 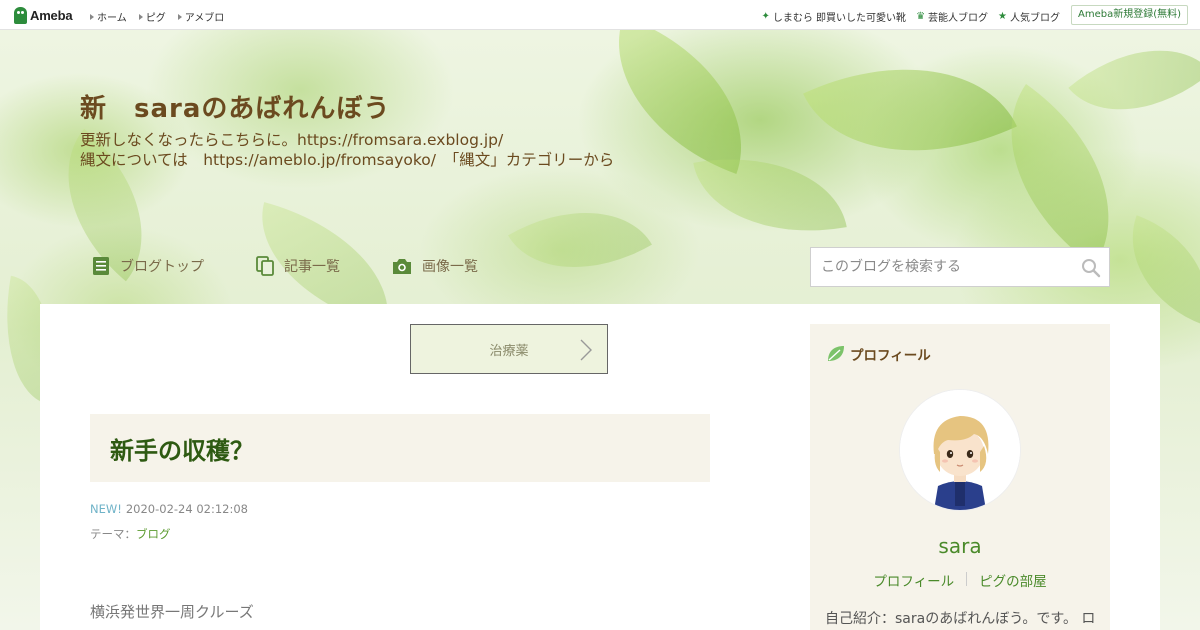 What do you see at coordinates (941, 267) in the screenshot?
I see `search-input` at bounding box center [941, 267].